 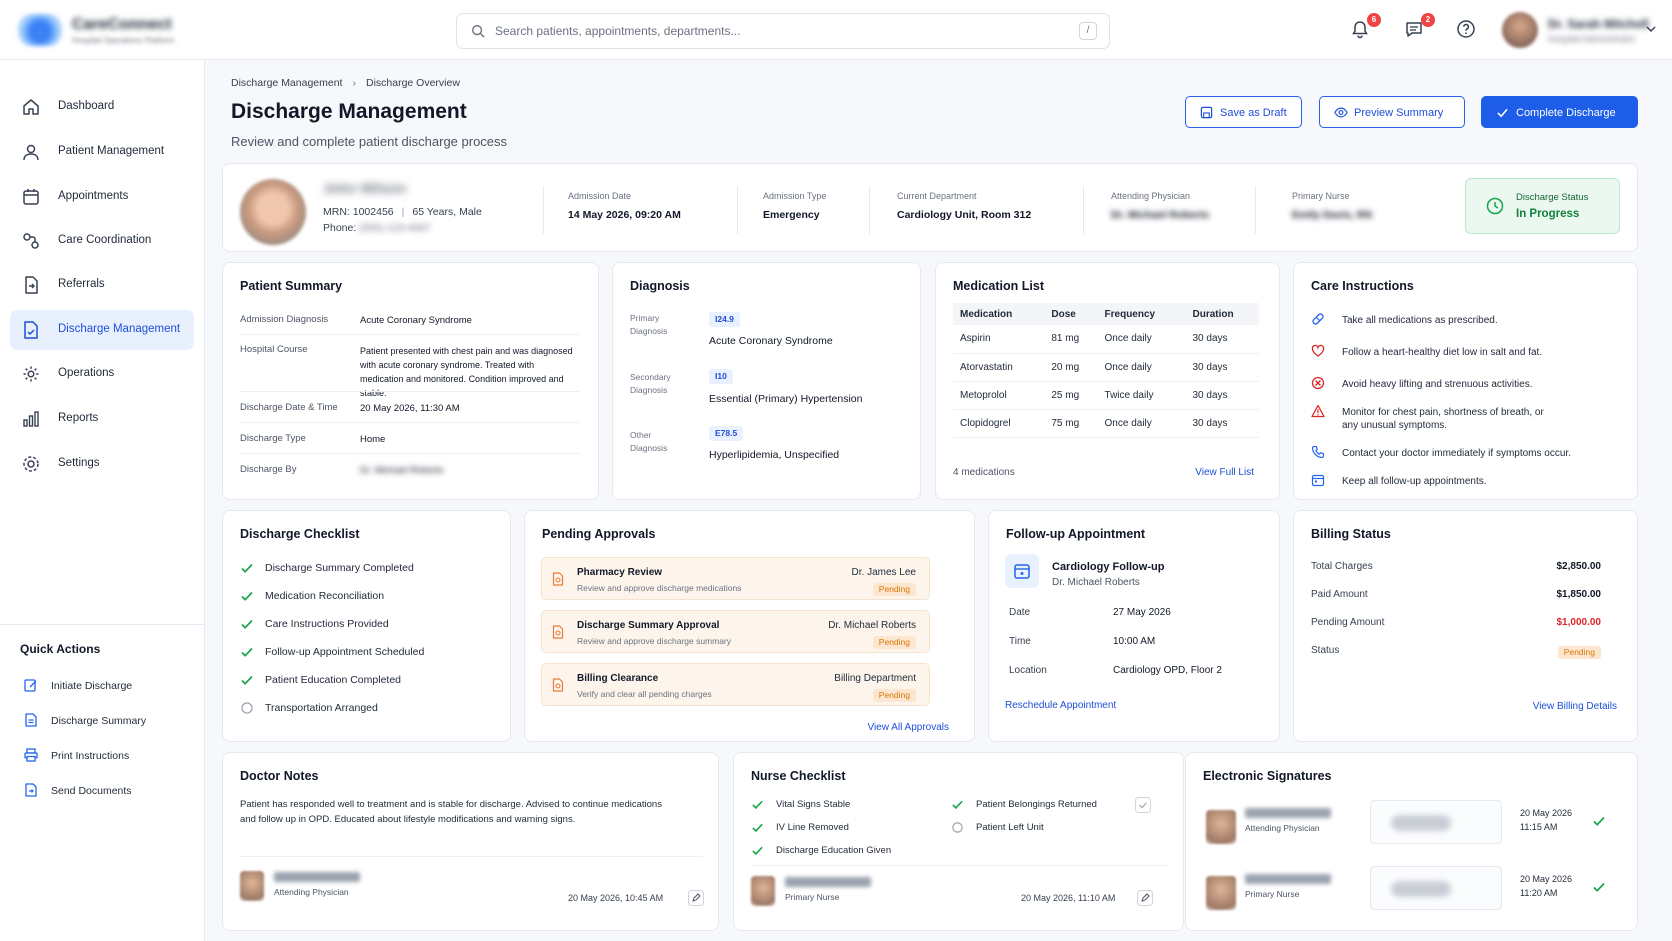 What do you see at coordinates (273, 212) in the screenshot?
I see `patient-photo` at bounding box center [273, 212].